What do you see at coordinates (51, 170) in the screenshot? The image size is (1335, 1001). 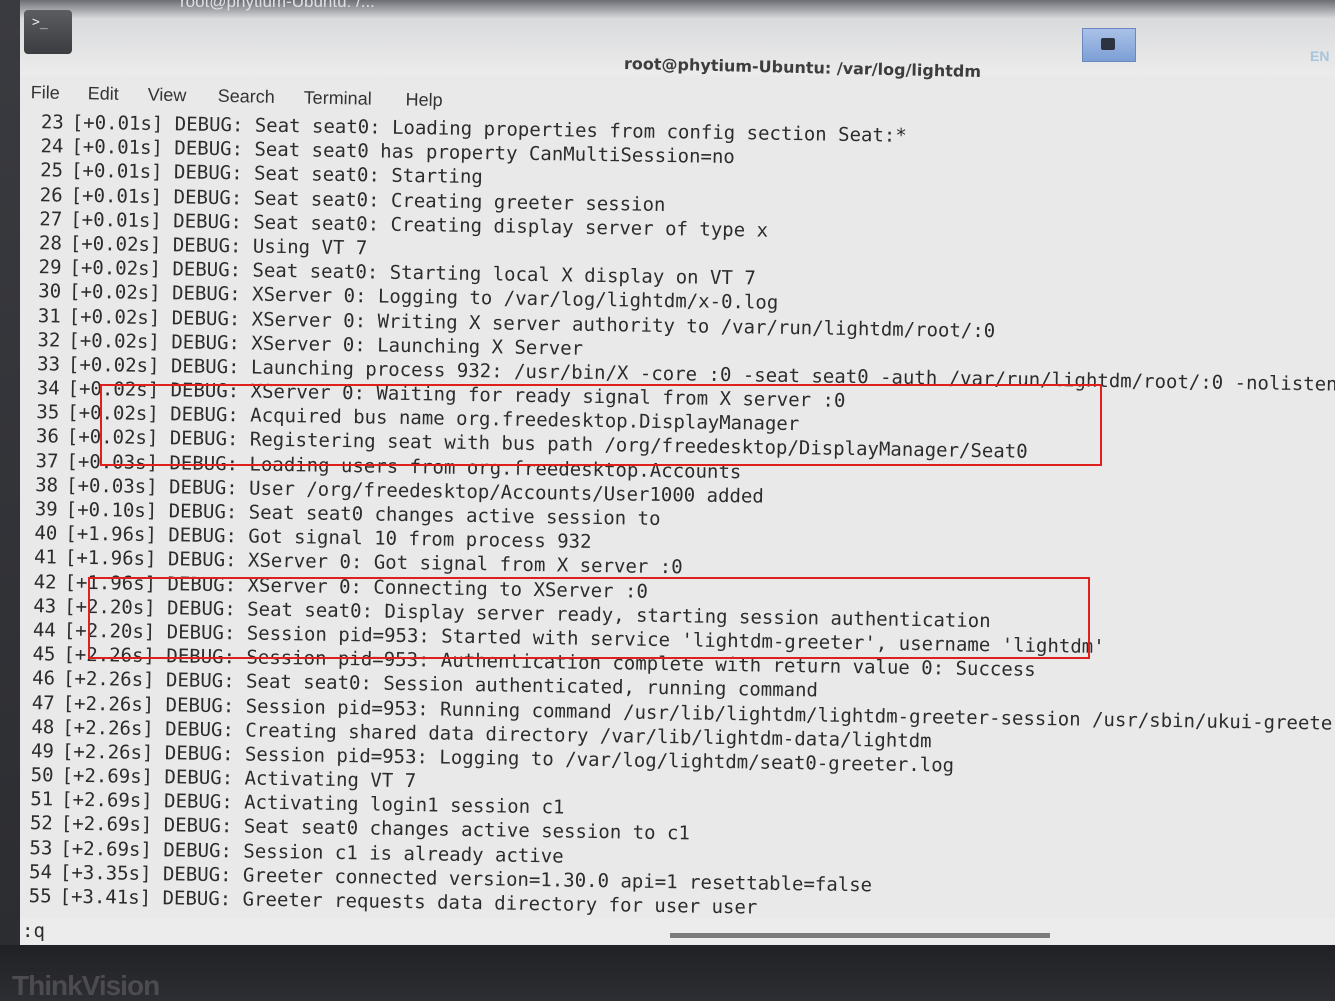 I see `line-number: 25` at bounding box center [51, 170].